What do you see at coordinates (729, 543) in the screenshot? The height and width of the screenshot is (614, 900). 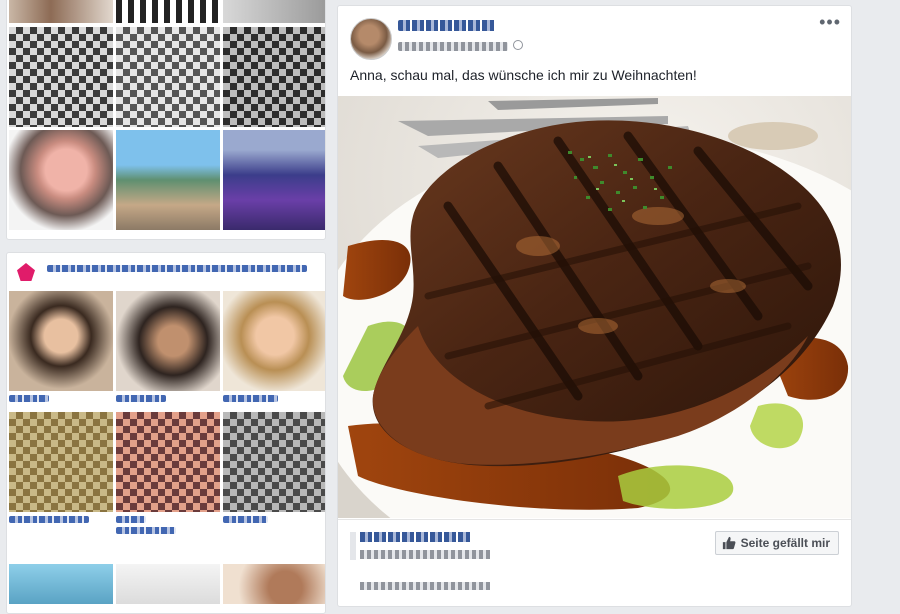 I see `thumbs-up-icon` at bounding box center [729, 543].